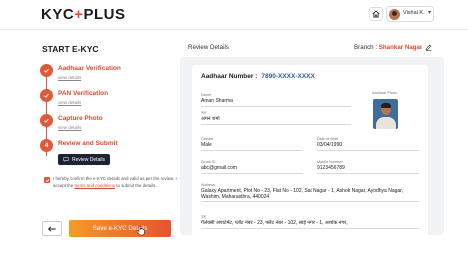 This screenshot has width=468, height=261. Describe the element at coordinates (58, 14) in the screenshot. I see `logo-text-kyc: KYC` at that location.